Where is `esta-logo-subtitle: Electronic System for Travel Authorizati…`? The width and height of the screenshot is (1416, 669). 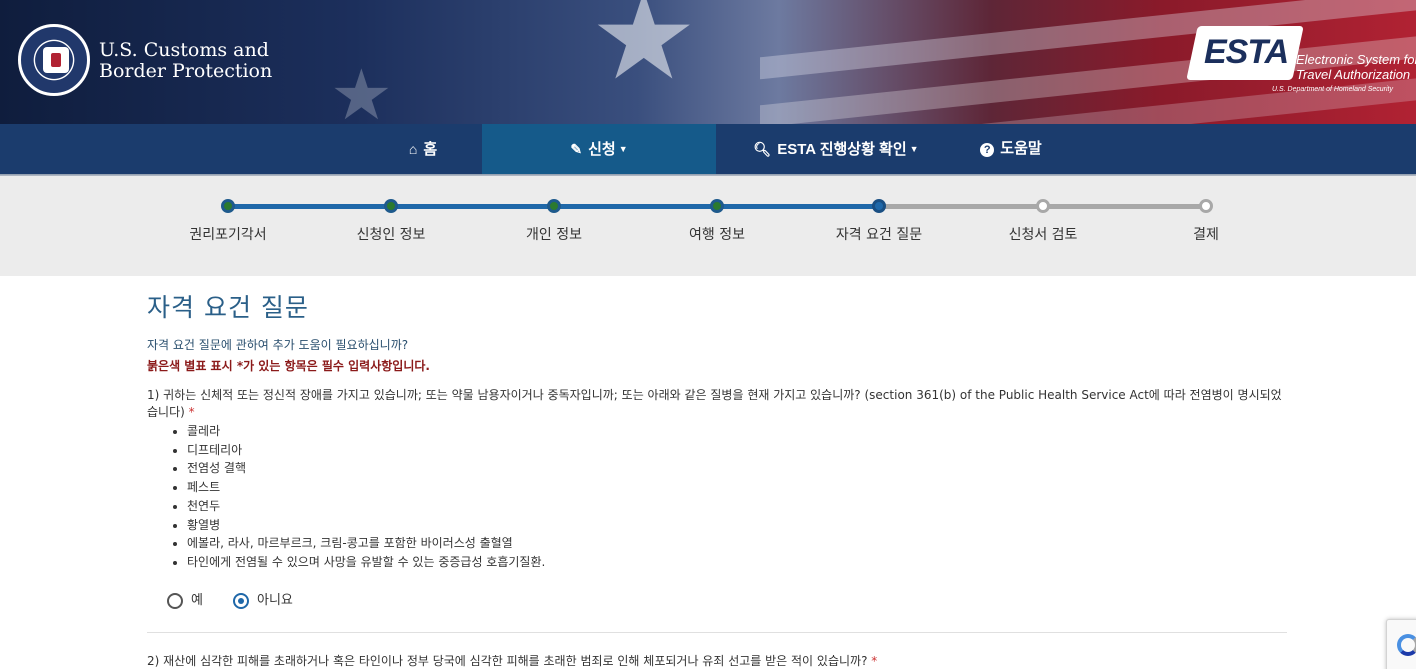 esta-logo-subtitle: Electronic System for Travel Authorizati… is located at coordinates (1356, 67).